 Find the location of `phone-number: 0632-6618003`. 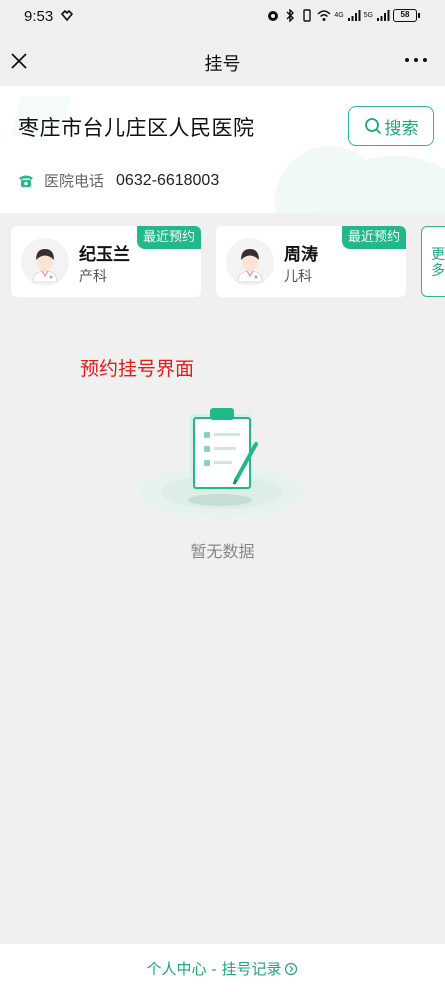

phone-number: 0632-6618003 is located at coordinates (168, 180).